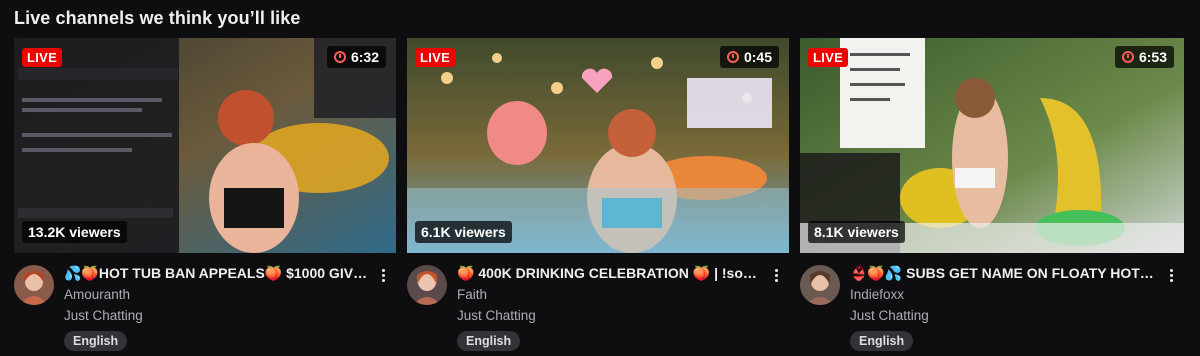 The width and height of the screenshot is (1200, 356). Describe the element at coordinates (463, 232) in the screenshot. I see `viewer-count: 6.1K viewers` at that location.